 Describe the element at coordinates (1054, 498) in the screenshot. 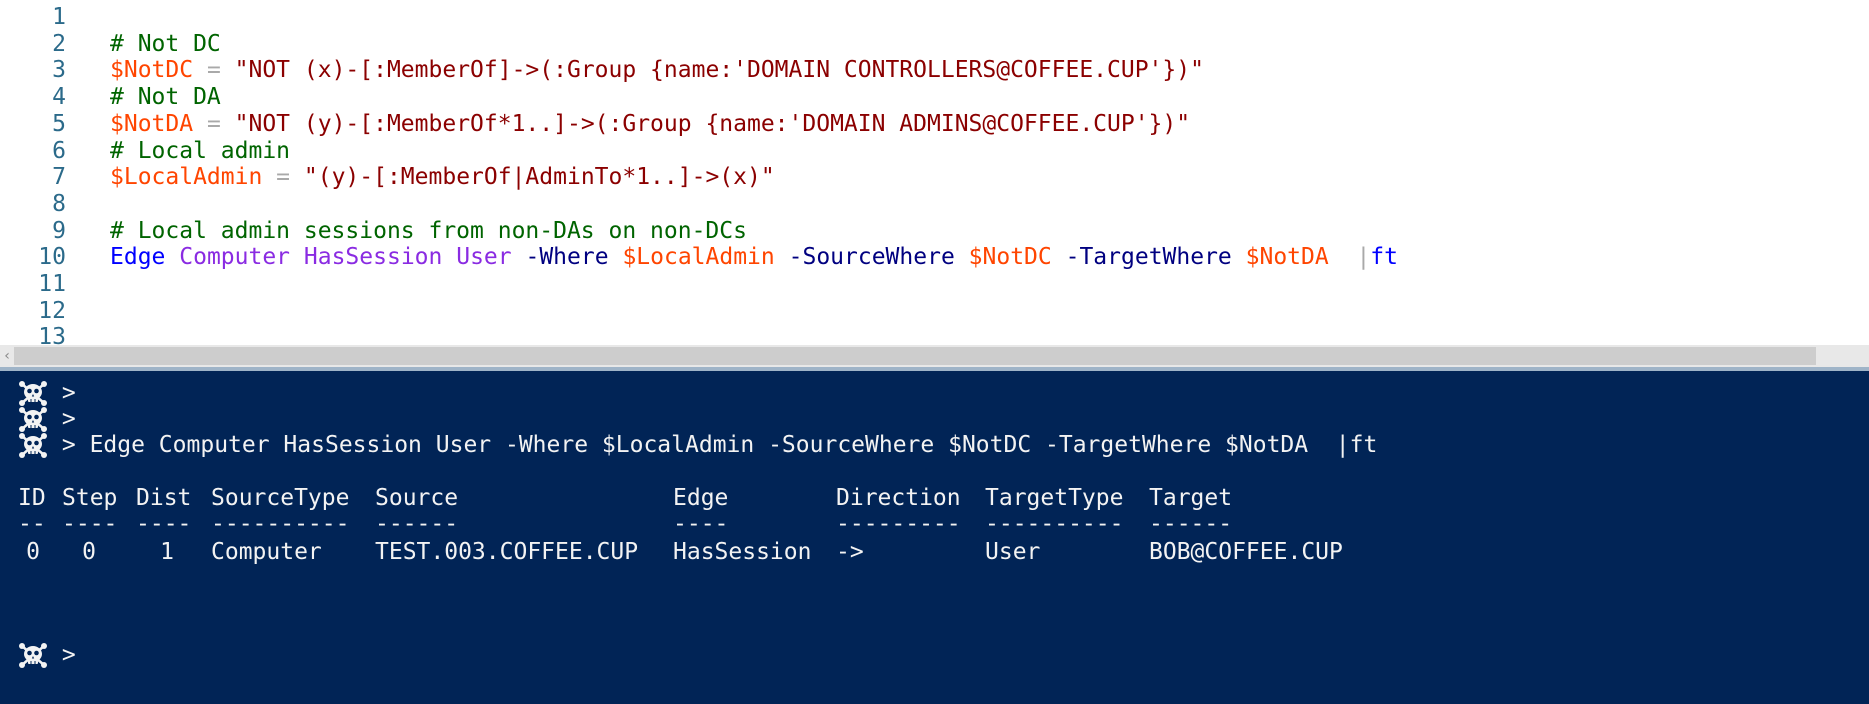

I see `table-cell: TargetType` at that location.